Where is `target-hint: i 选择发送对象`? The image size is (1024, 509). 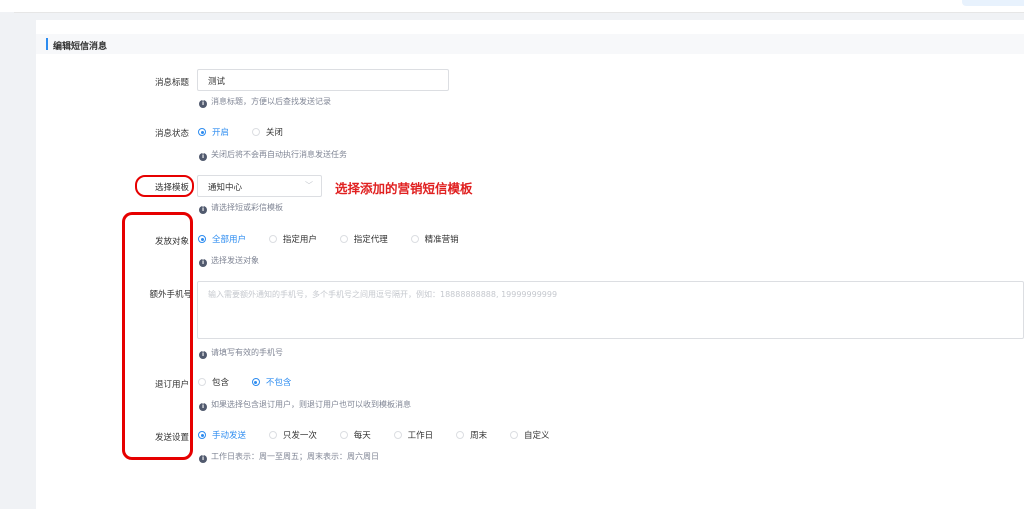 target-hint: i 选择发送对象 is located at coordinates (229, 261).